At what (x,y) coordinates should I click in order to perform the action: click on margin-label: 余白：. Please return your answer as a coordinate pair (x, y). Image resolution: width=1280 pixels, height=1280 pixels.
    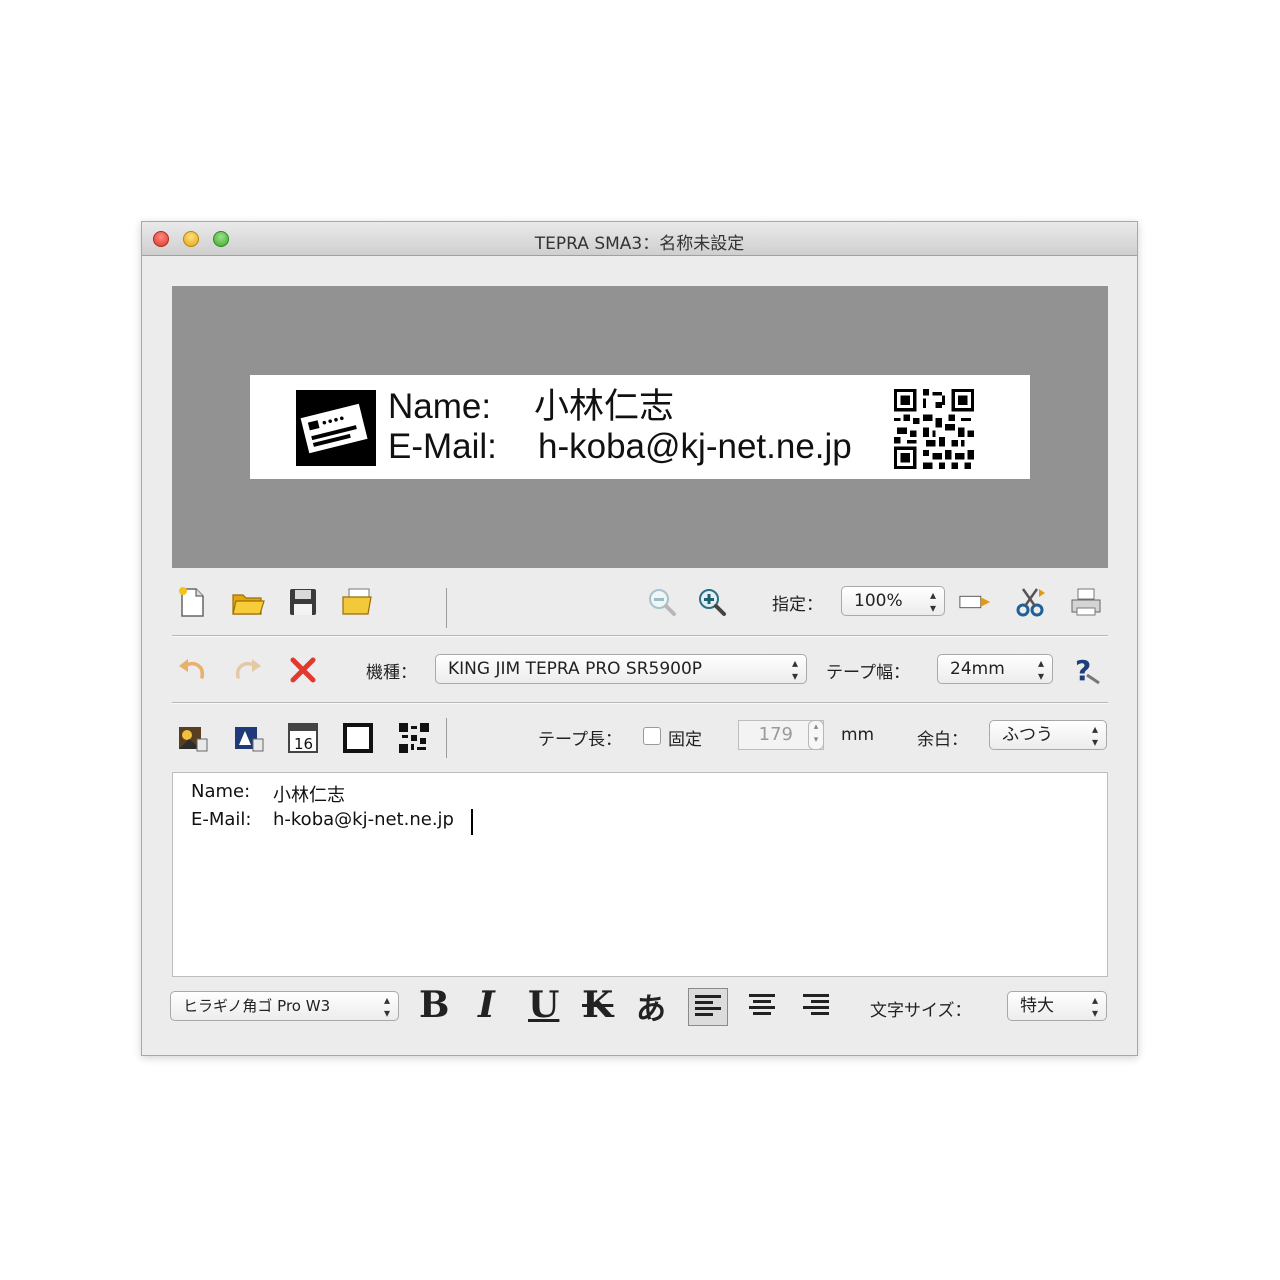
    Looking at the image, I should click on (942, 740).